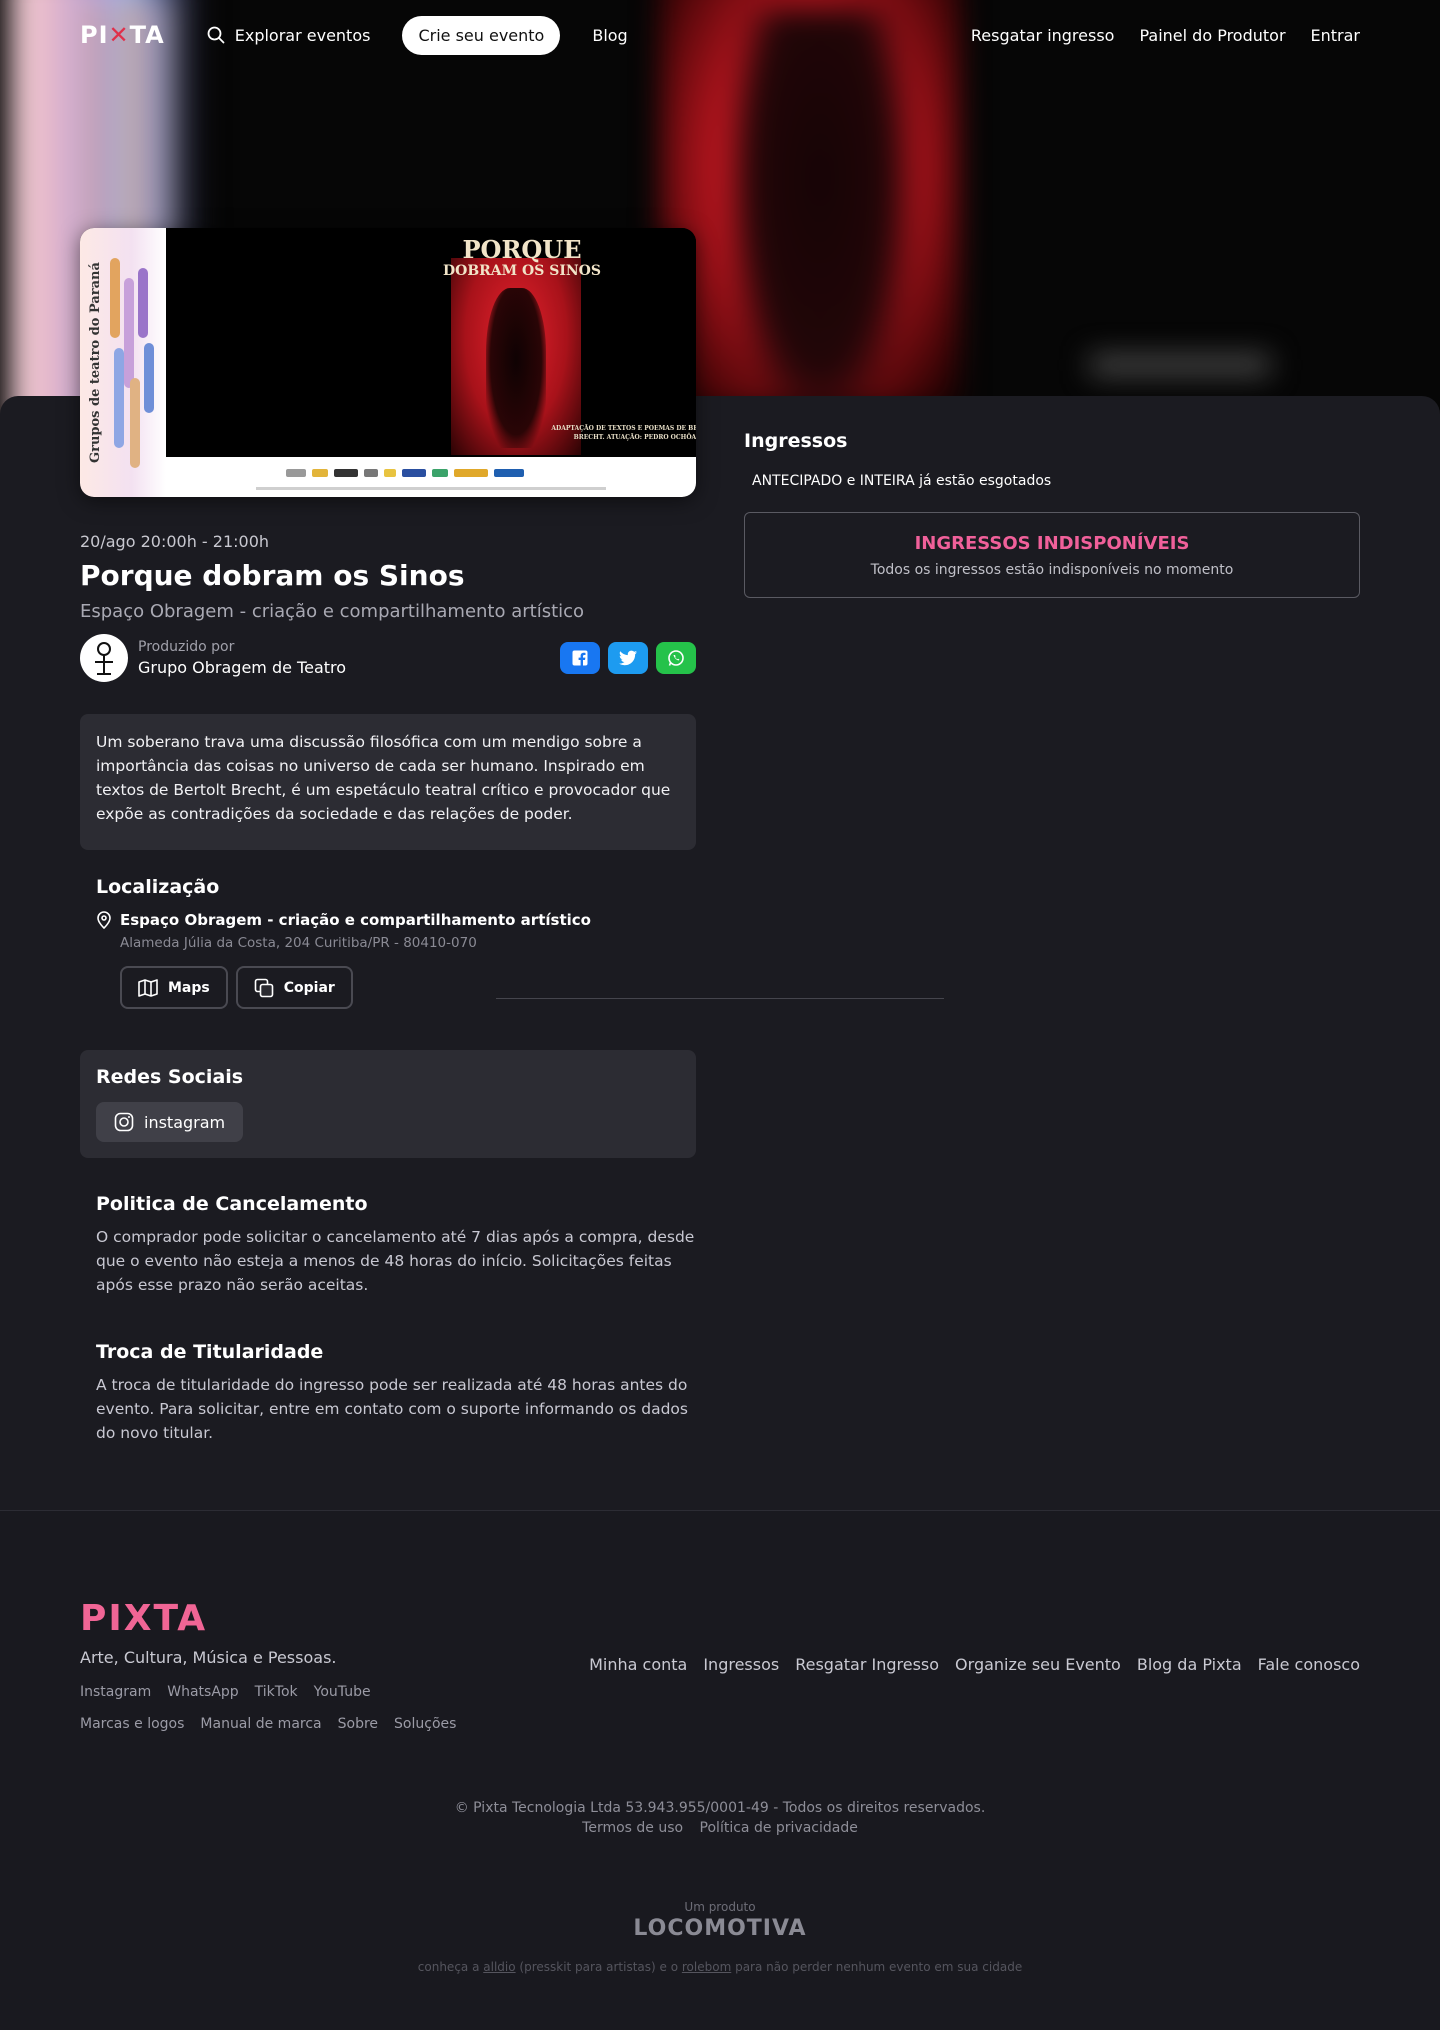  Describe the element at coordinates (425, 1724) in the screenshot. I see `footer-link-solutions: Soluções` at that location.